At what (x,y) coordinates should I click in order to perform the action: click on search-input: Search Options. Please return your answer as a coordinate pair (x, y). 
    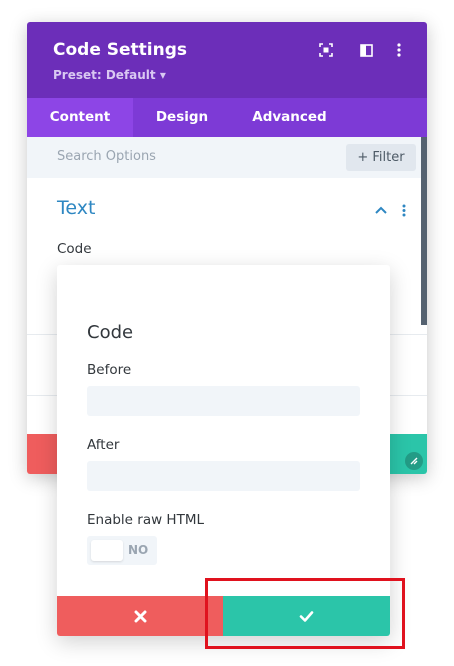
    Looking at the image, I should click on (106, 156).